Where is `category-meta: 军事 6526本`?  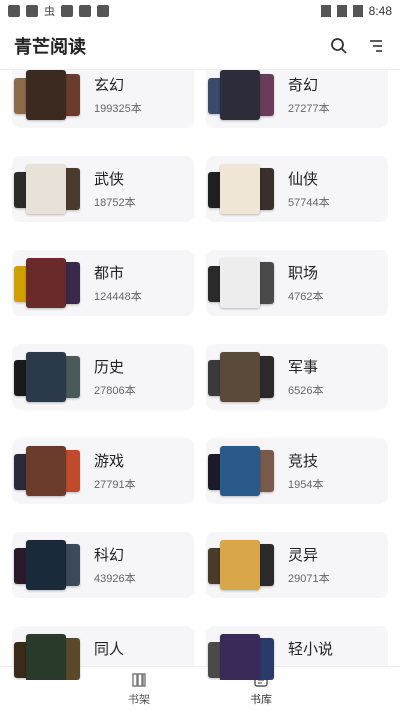 category-meta: 军事 6526本 is located at coordinates (305, 377).